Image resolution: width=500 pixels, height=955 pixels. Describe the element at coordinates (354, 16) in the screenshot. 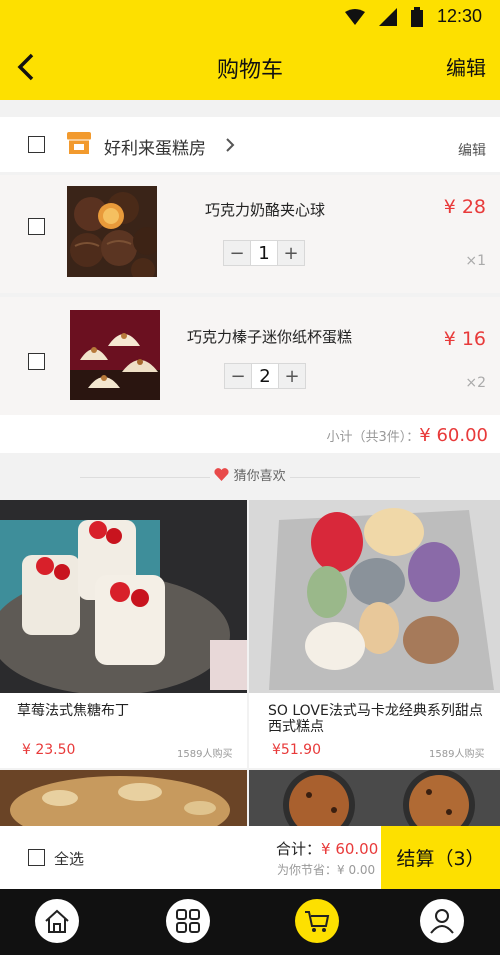

I see `wifi-icon` at that location.